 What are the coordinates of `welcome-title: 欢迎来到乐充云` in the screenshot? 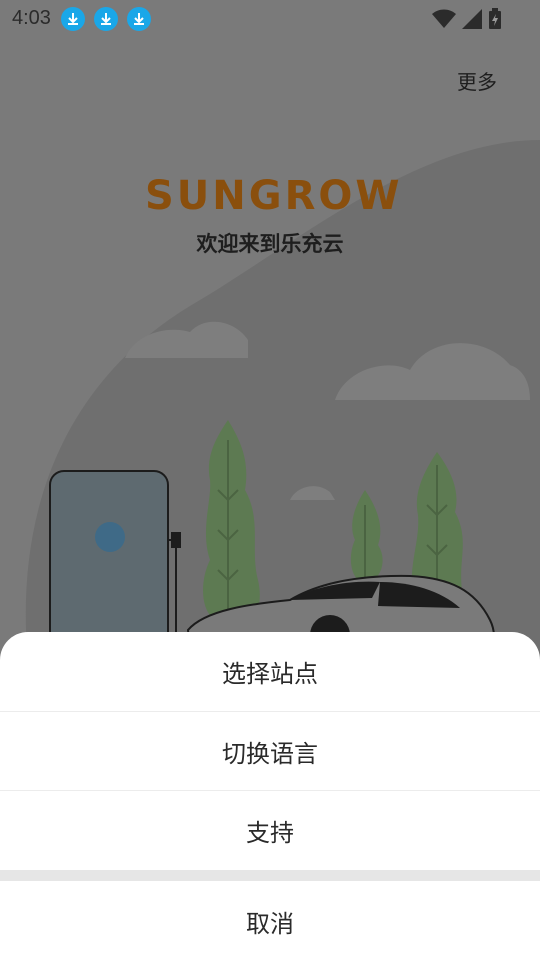 It's located at (270, 244).